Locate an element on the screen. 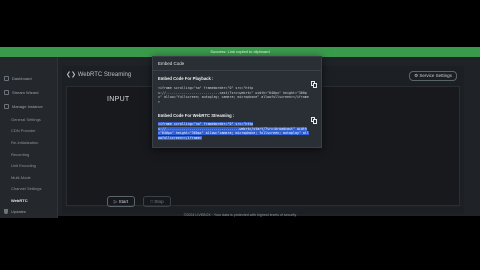  page-title: ❮❯ WebRTC Streaming is located at coordinates (99, 75).